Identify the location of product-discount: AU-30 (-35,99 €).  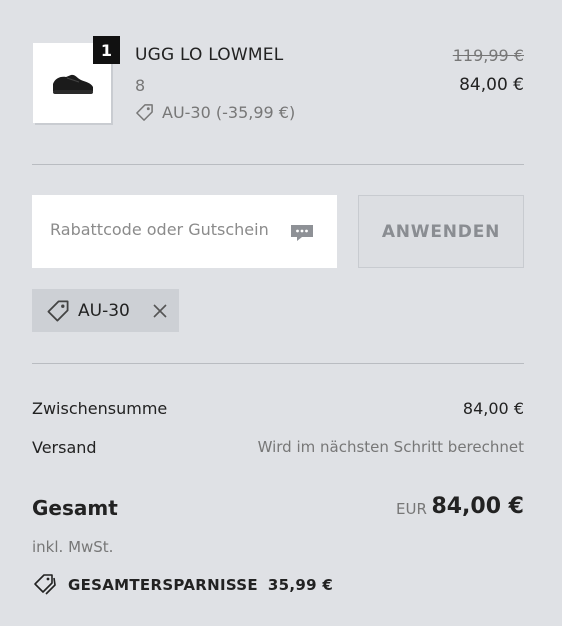
(215, 112).